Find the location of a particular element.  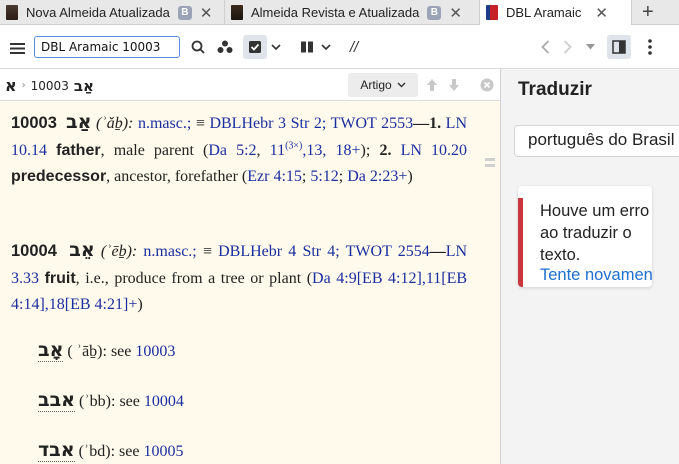

error-message: Houve um erro ao traduzir o texto. is located at coordinates (595, 233).